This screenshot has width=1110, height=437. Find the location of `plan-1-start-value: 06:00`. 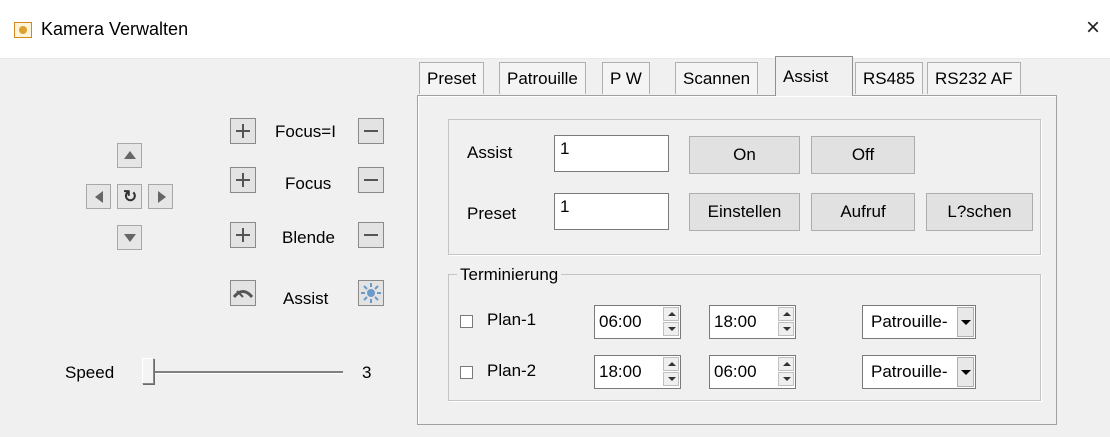

plan-1-start-value: 06:00 is located at coordinates (620, 321).